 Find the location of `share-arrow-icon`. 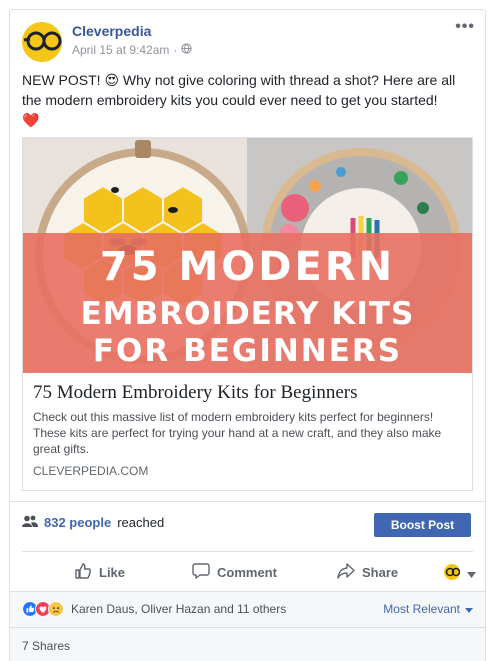

share-arrow-icon is located at coordinates (346, 572).